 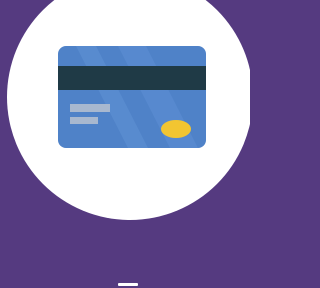 I want to click on bottom-mark-bar, so click(x=128, y=284).